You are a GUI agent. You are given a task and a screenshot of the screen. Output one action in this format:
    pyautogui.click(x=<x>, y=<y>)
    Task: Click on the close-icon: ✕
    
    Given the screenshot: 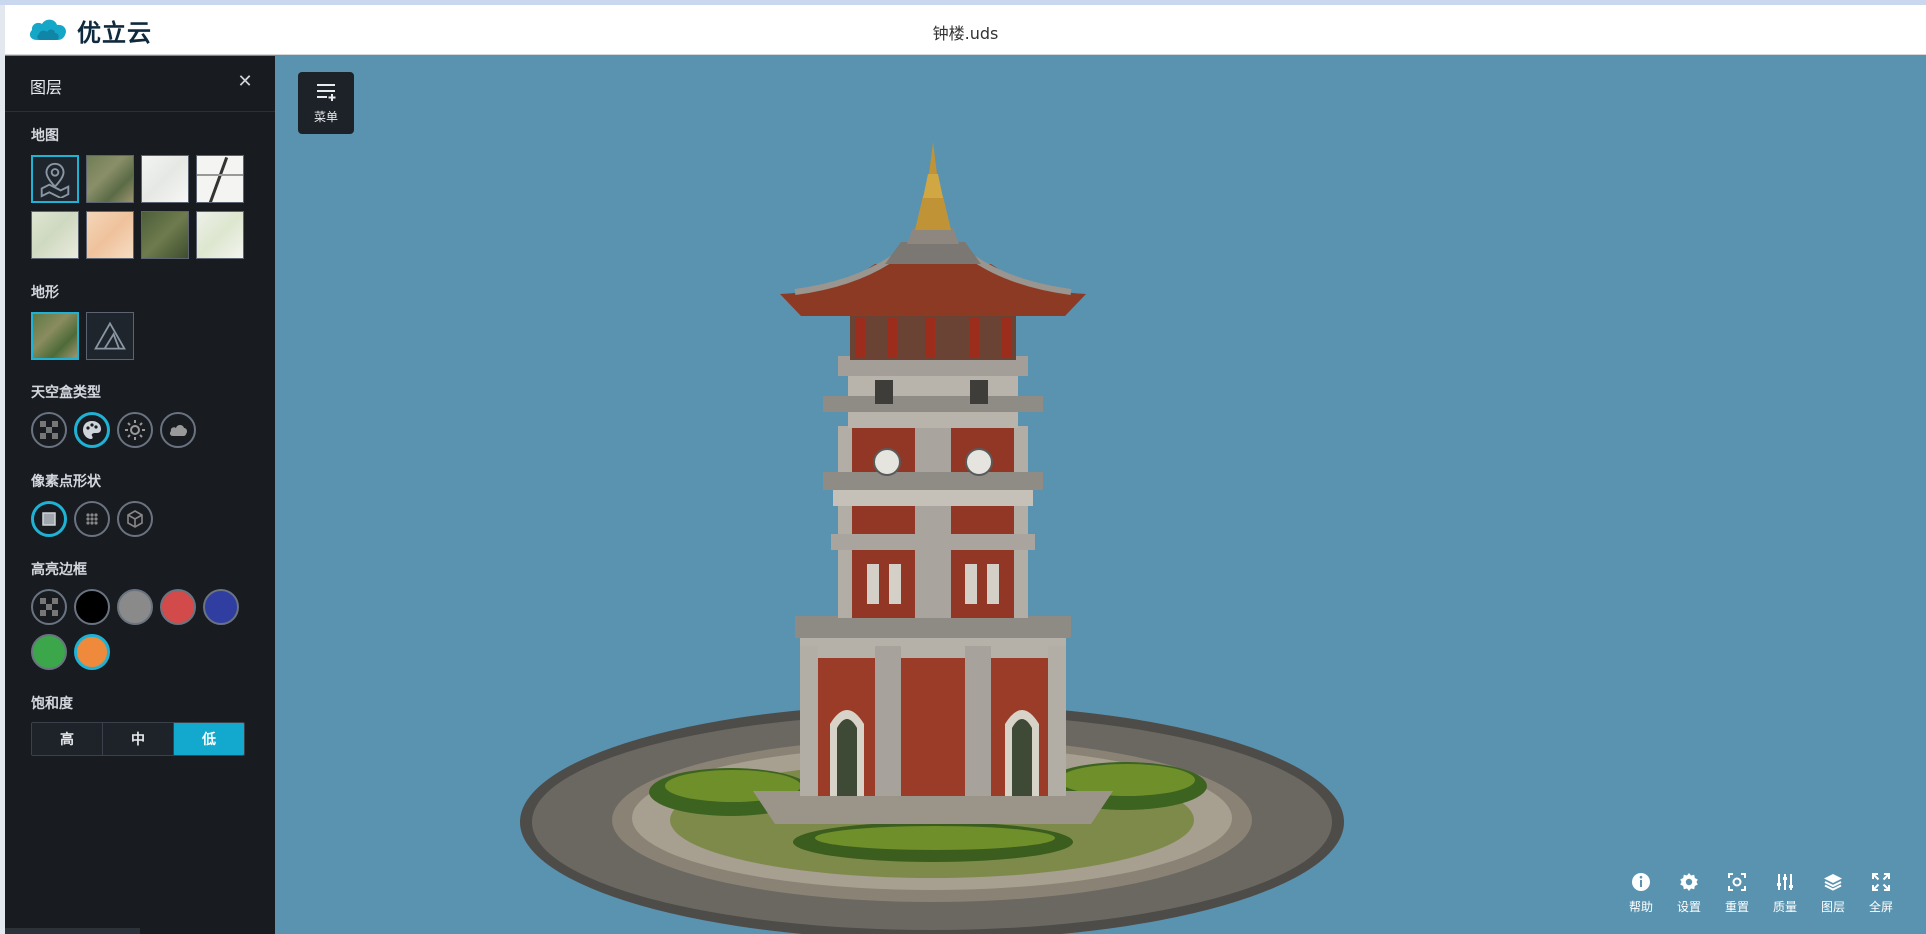 What is the action you would take?
    pyautogui.click(x=245, y=82)
    